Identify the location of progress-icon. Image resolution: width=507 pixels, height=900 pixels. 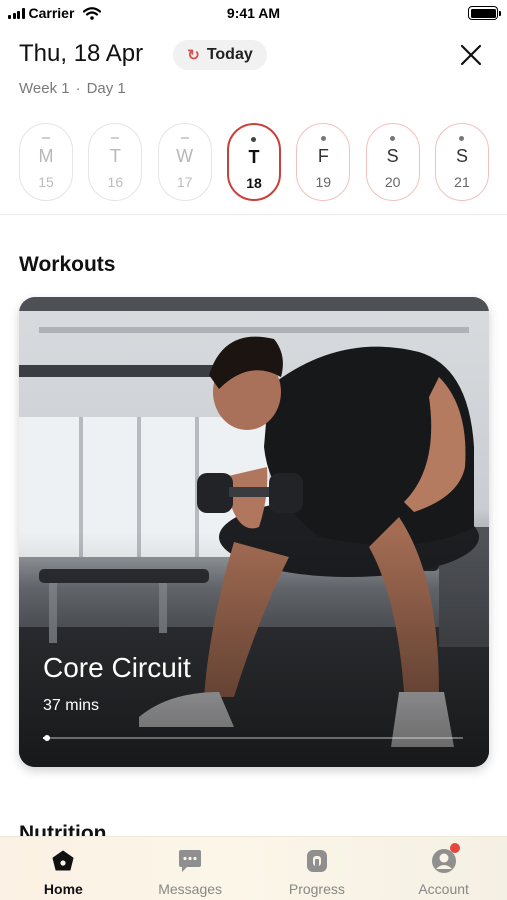
(316, 861).